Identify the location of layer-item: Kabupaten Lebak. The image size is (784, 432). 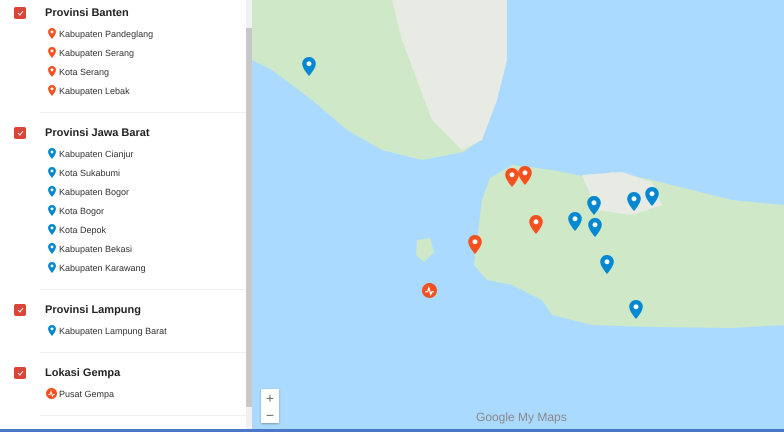
(143, 90).